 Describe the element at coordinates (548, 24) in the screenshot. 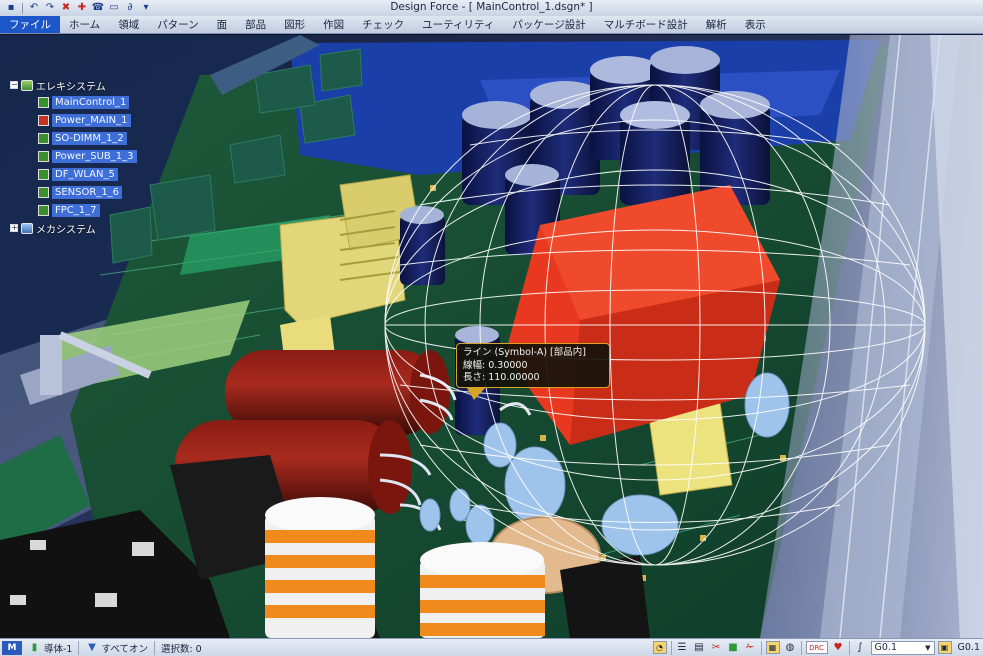

I see `tab-package-design: パッケージ設計` at that location.